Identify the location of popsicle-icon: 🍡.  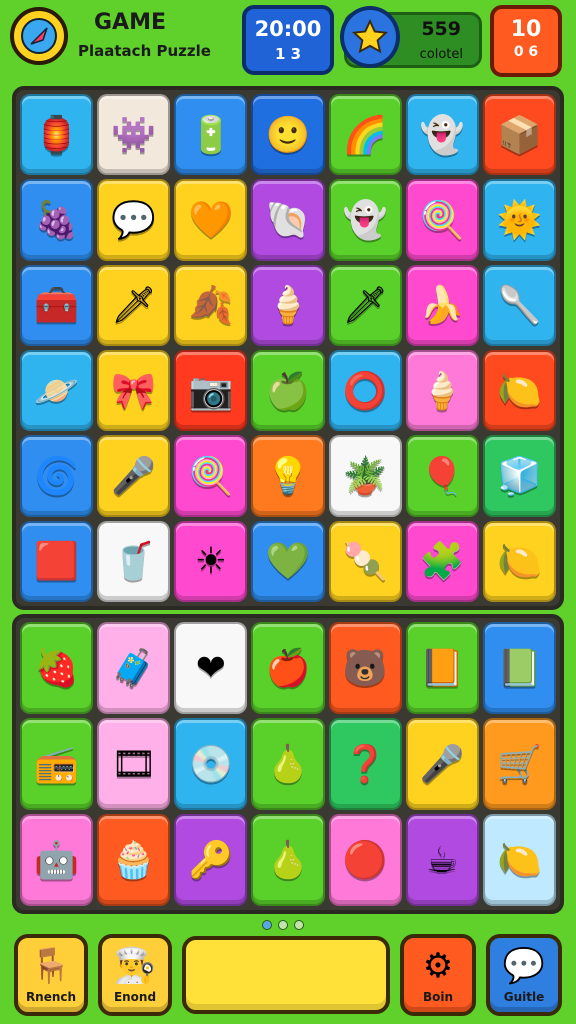
(365, 562).